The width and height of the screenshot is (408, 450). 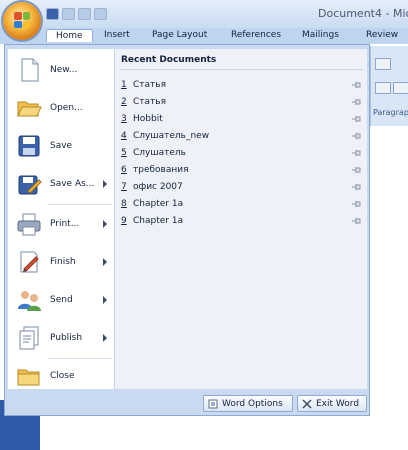 I want to click on menu-item-label: Save, so click(x=61, y=146).